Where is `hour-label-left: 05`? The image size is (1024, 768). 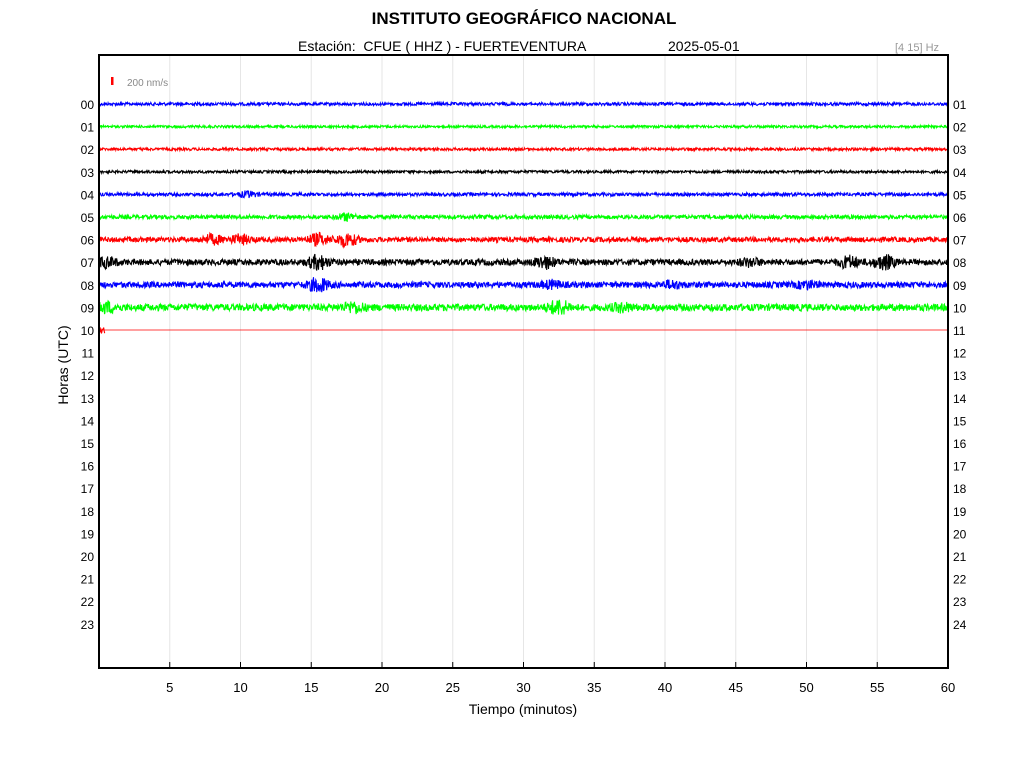 hour-label-left: 05 is located at coordinates (88, 218).